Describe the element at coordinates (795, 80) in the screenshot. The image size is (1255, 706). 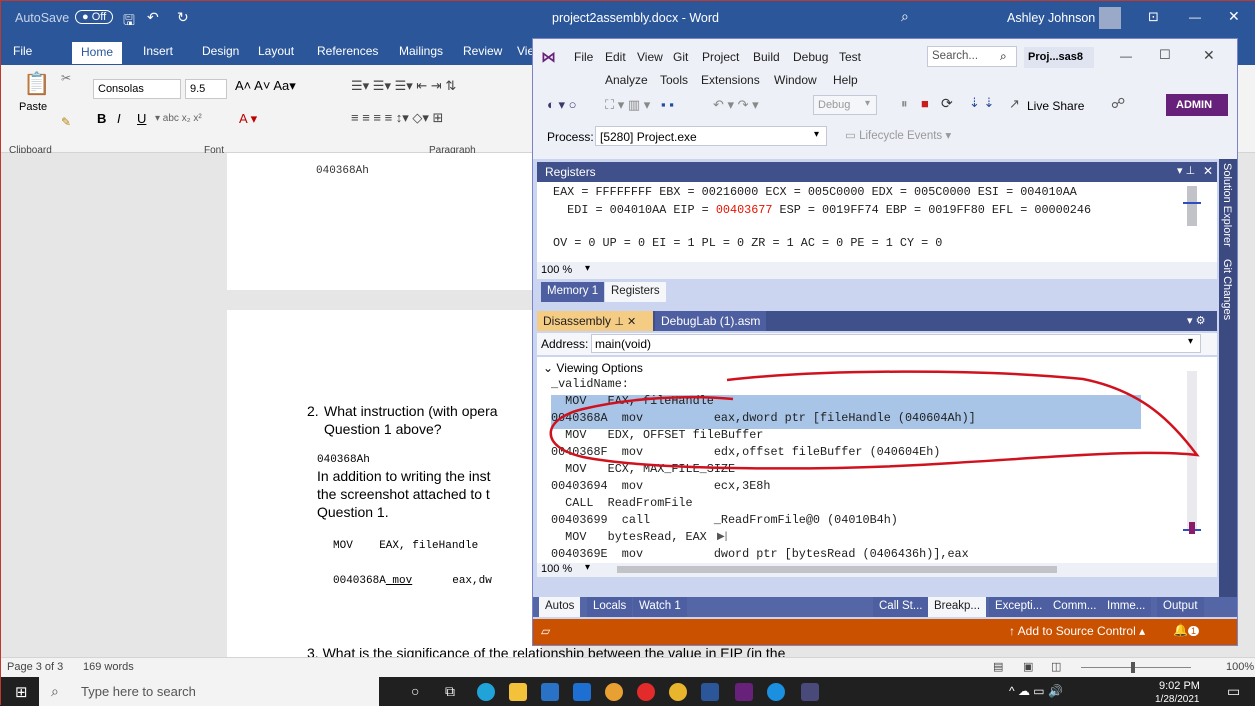
I see `menu-window: Window` at that location.